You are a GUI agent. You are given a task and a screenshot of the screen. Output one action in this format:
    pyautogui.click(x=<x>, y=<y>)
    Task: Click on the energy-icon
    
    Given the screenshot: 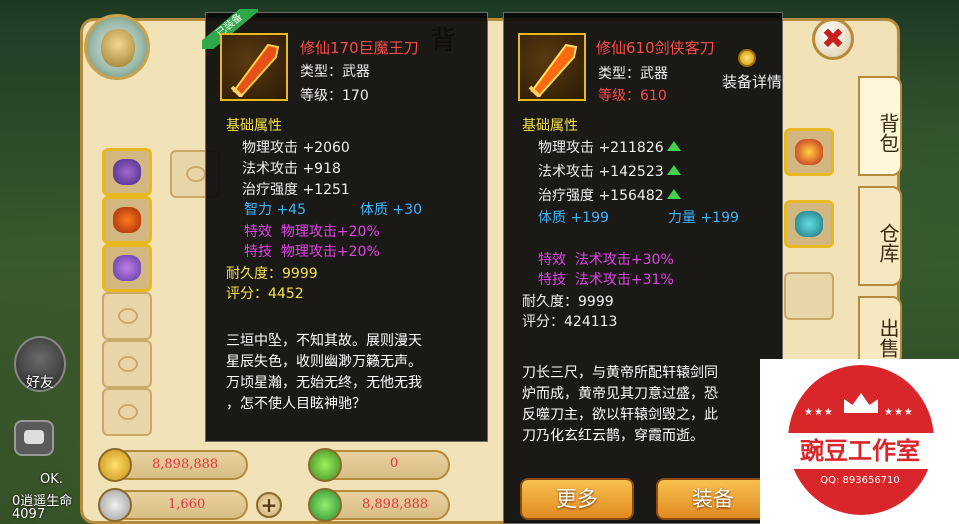 What is the action you would take?
    pyautogui.click(x=325, y=505)
    